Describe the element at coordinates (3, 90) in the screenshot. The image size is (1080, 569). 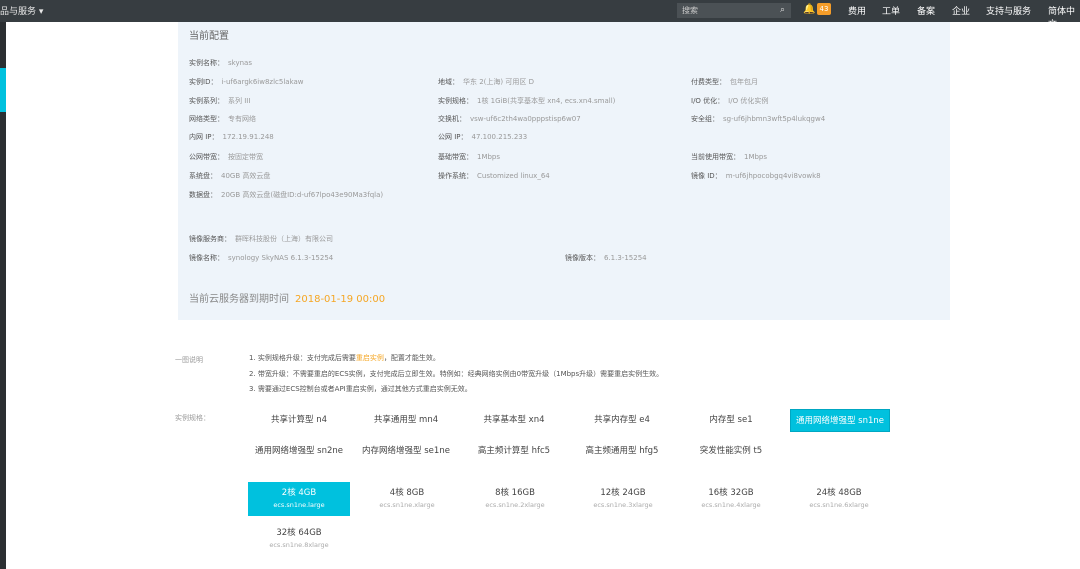
I see `sidebar-active-indicator` at that location.